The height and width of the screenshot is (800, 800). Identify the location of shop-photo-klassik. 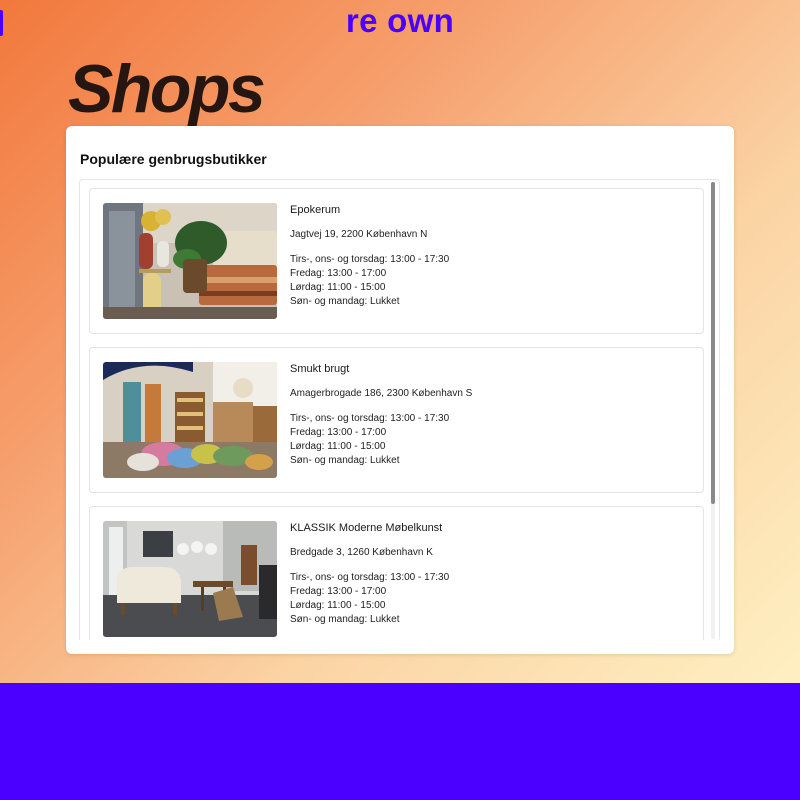
(190, 579).